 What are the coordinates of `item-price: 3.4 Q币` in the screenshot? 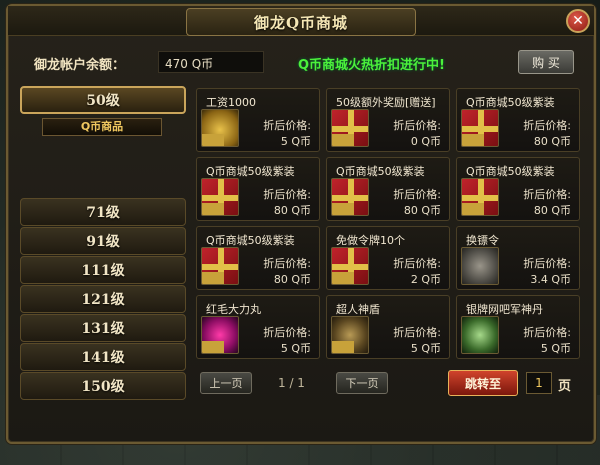 It's located at (550, 279).